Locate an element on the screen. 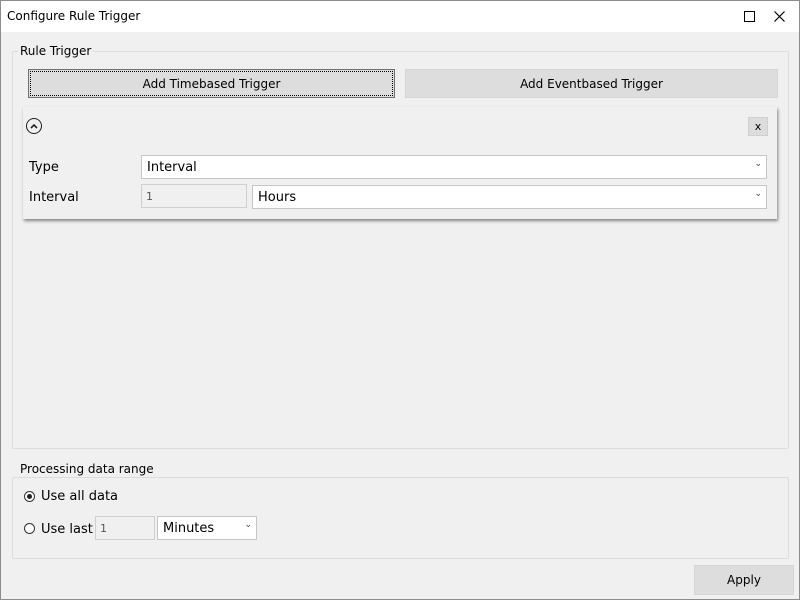 This screenshot has width=800, height=600. processing-range-group-label: Processing data range is located at coordinates (87, 469).